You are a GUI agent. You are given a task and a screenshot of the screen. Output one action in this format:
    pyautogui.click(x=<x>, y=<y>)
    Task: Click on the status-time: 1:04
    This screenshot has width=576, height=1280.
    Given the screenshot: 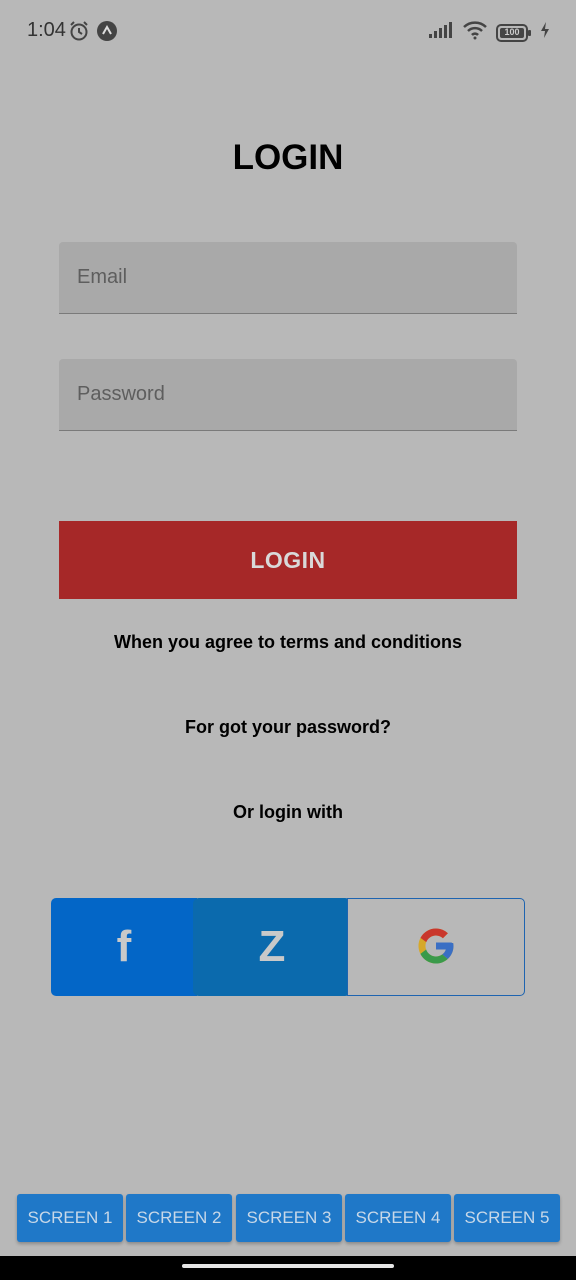 What is the action you would take?
    pyautogui.click(x=46, y=30)
    